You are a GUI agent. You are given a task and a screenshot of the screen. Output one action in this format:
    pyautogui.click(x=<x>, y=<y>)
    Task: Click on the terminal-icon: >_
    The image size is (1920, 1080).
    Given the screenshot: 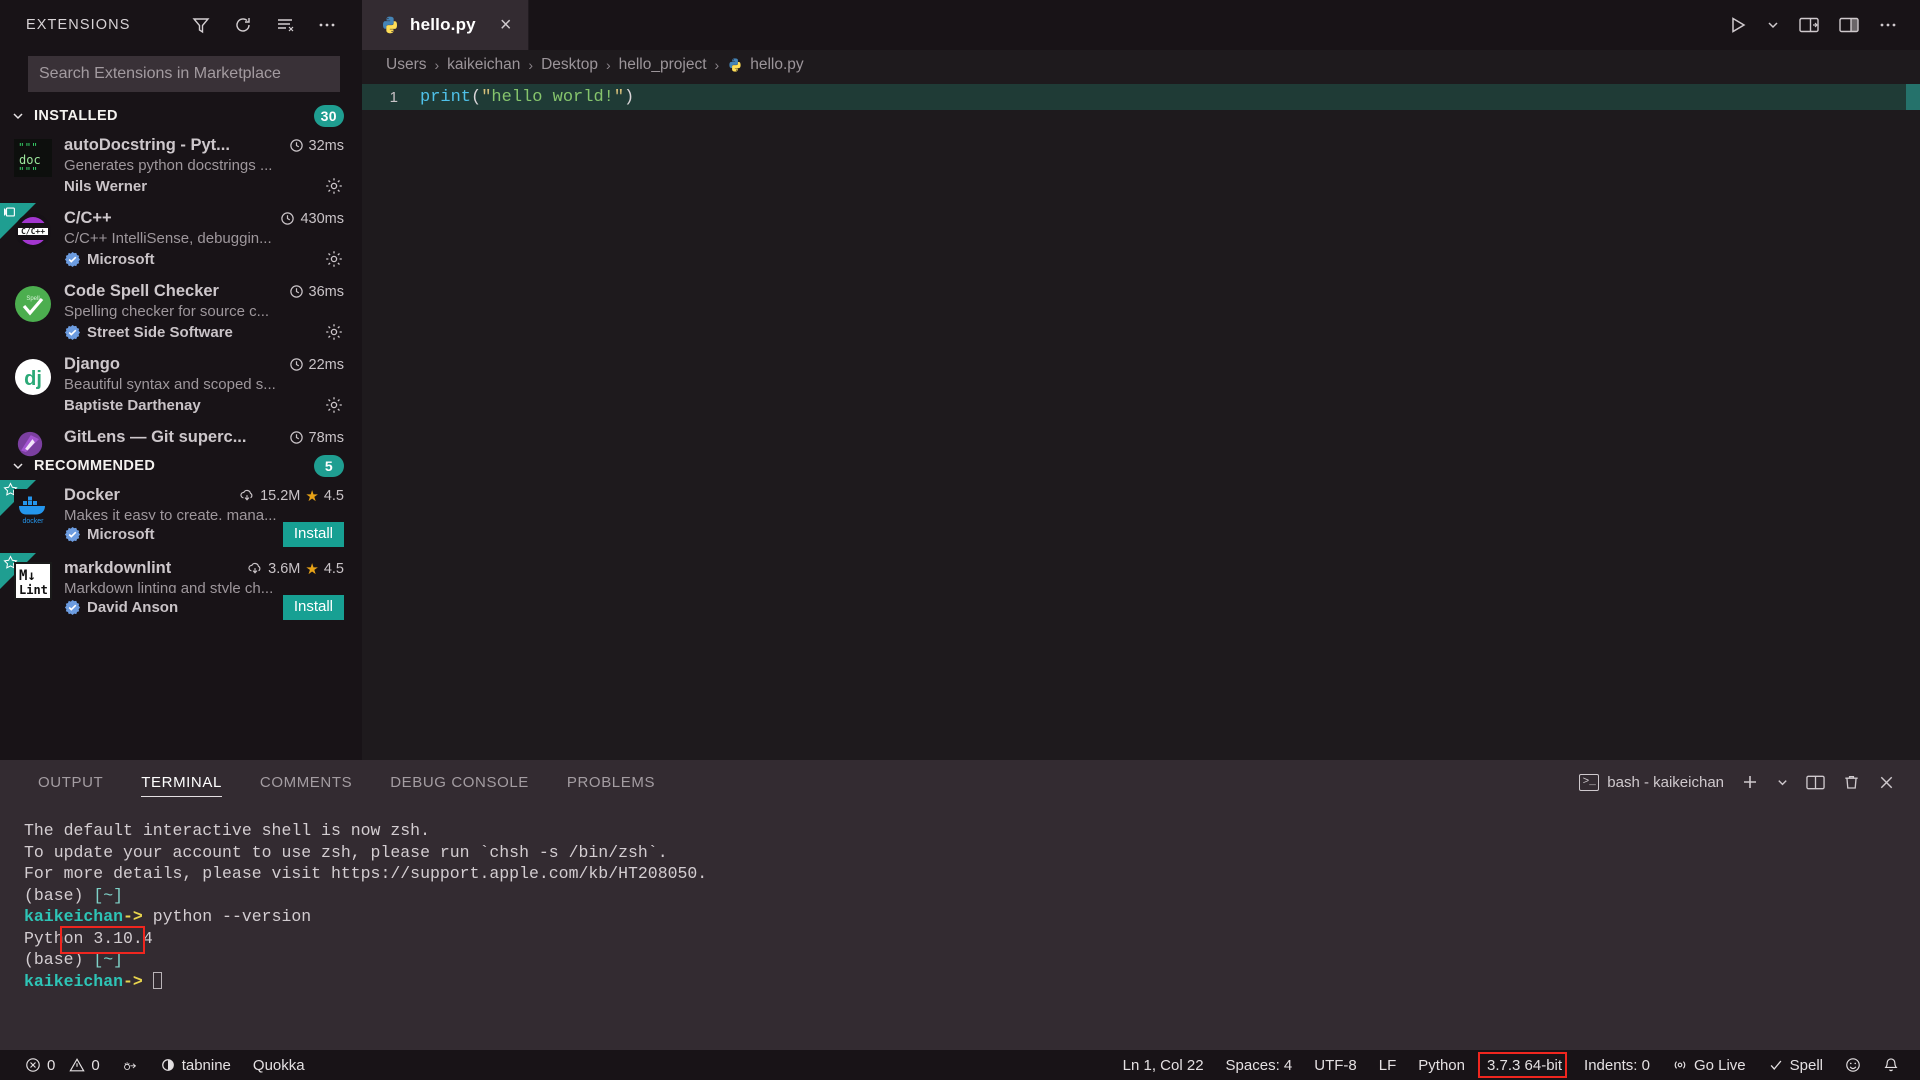 What is the action you would take?
    pyautogui.click(x=1589, y=782)
    